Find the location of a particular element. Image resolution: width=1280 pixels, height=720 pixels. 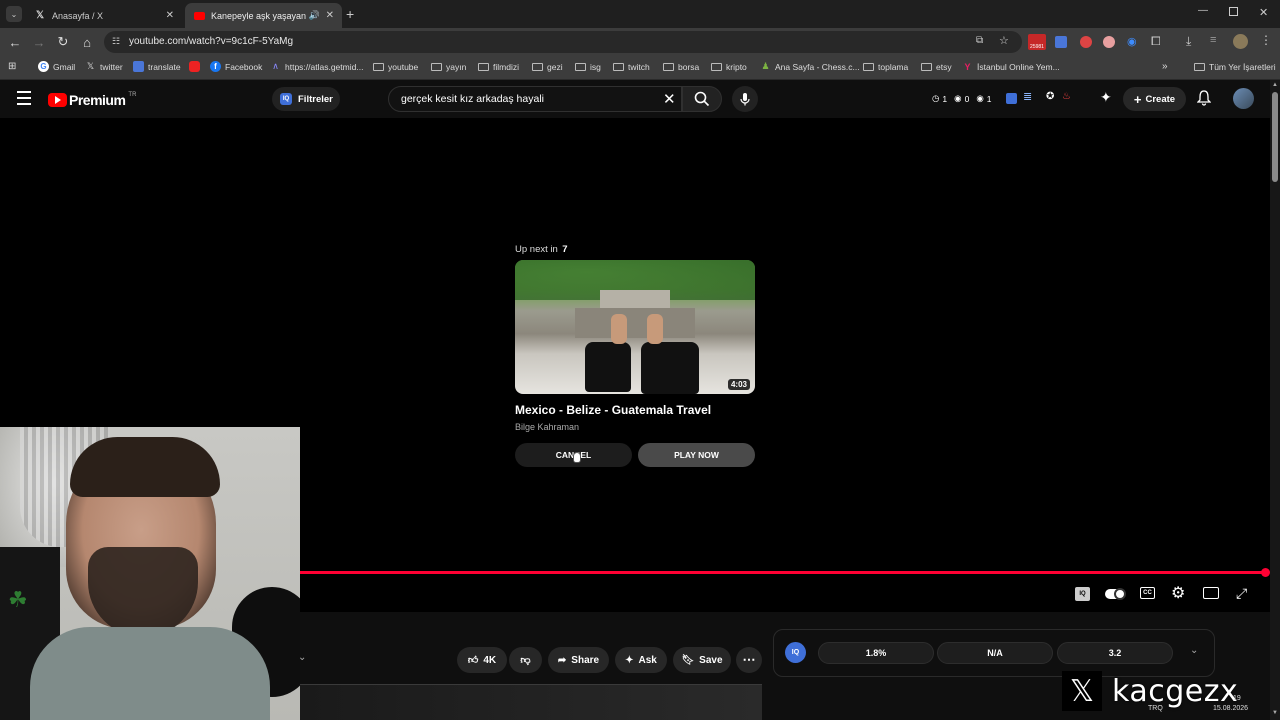

tab-x-home: 𝕏 Anasayfa / X ✕ is located at coordinates (104, 15).